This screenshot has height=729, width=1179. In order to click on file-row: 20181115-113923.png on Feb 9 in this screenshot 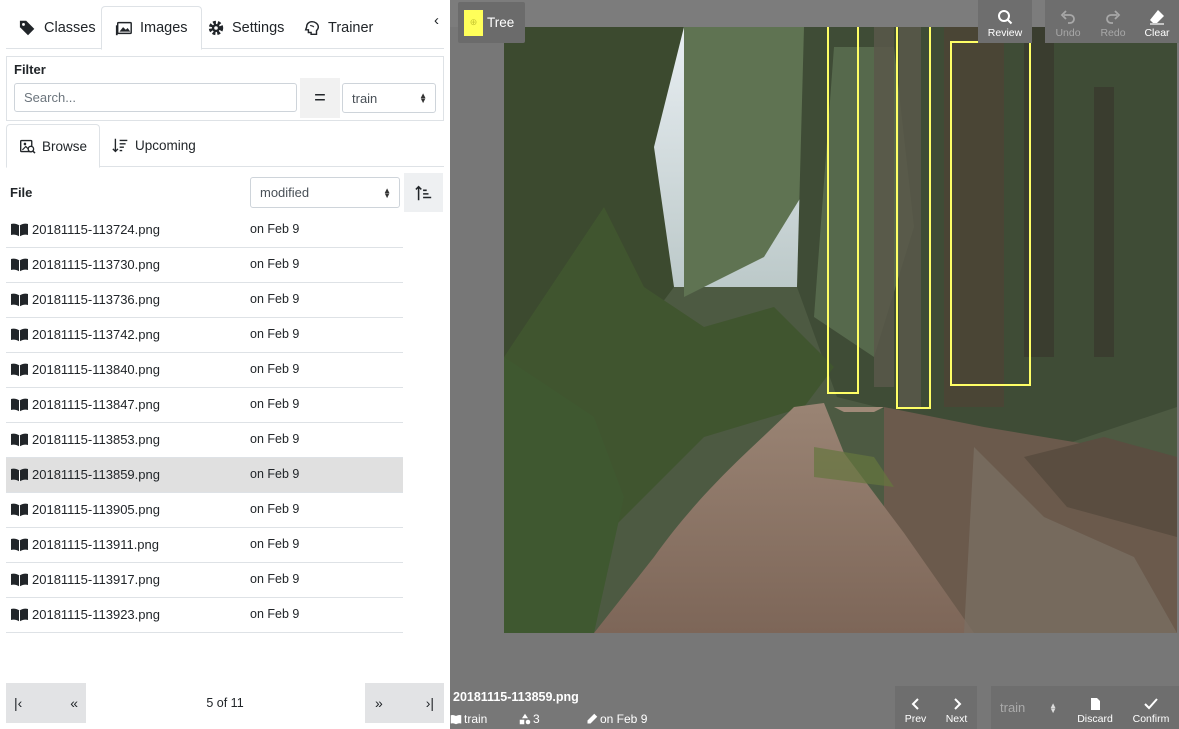, I will do `click(204, 615)`.